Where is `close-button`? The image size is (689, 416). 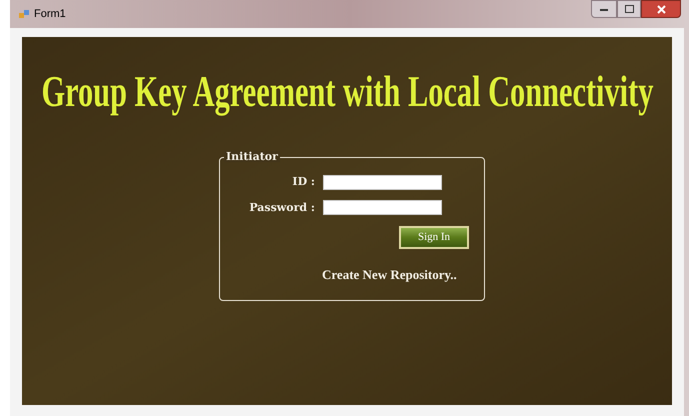 close-button is located at coordinates (661, 9).